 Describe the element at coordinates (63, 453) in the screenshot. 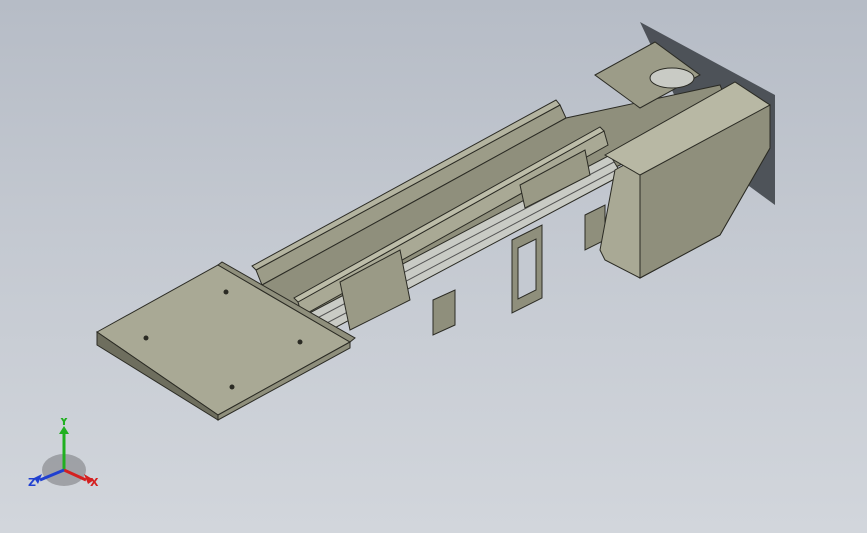

I see `coordinate-triad-icon: Y X Z` at that location.